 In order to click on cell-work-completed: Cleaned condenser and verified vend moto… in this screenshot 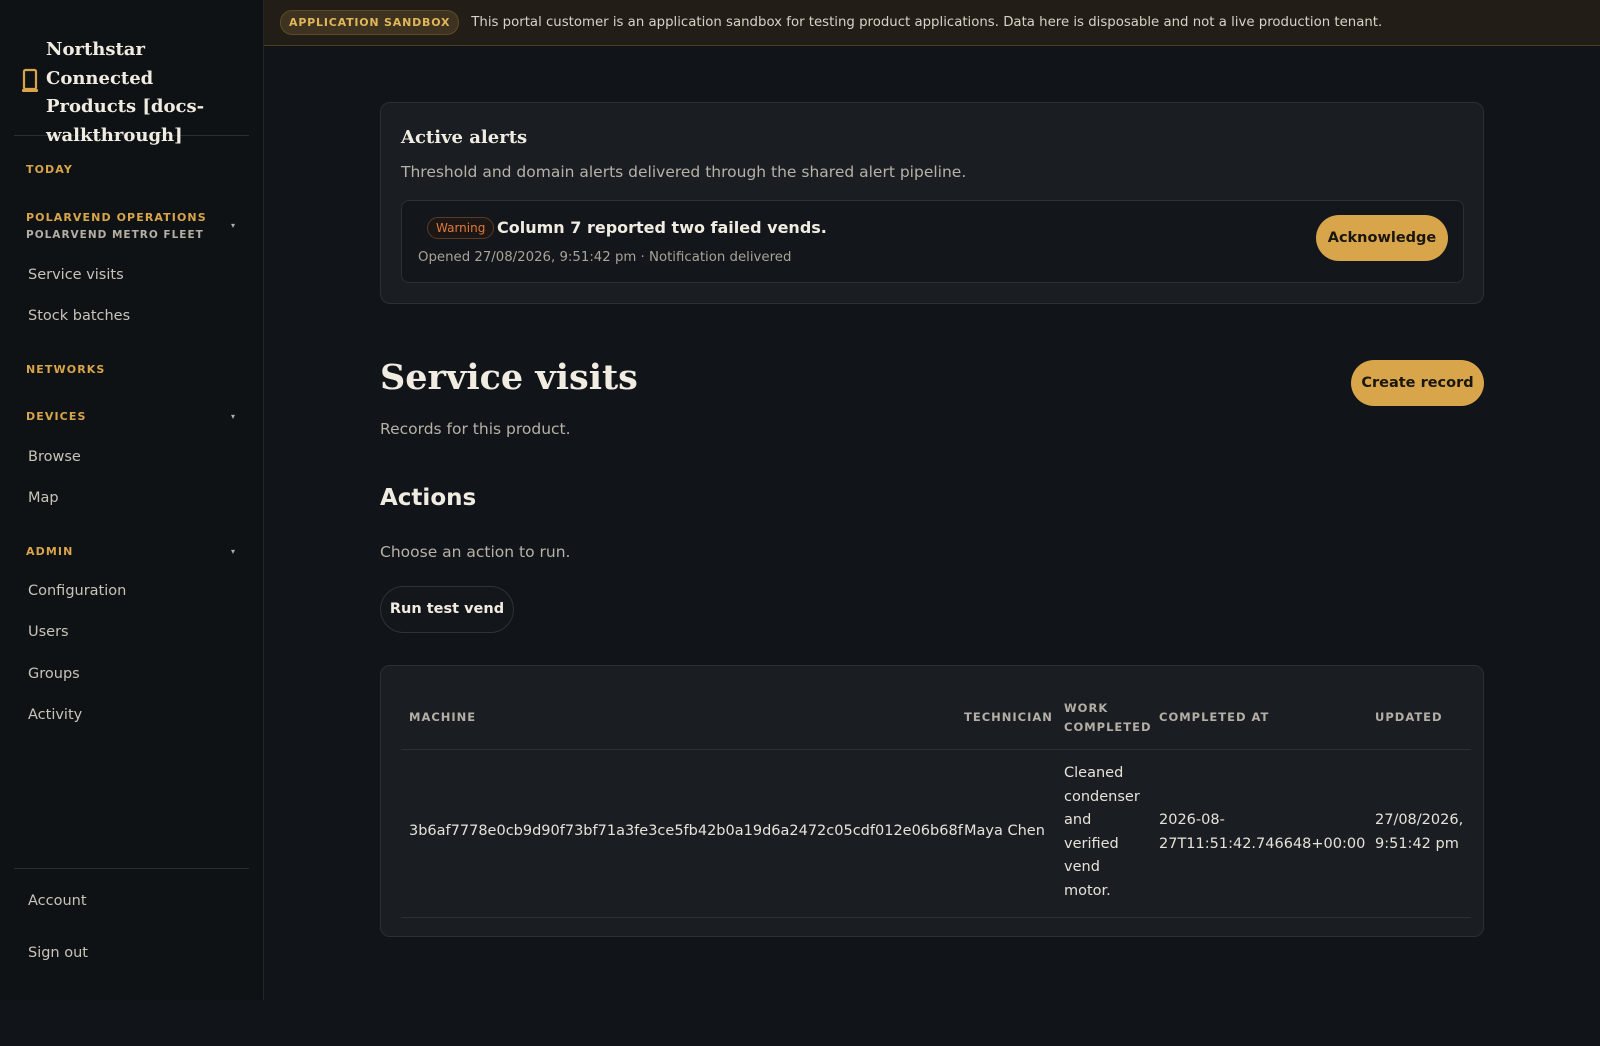, I will do `click(1102, 832)`.